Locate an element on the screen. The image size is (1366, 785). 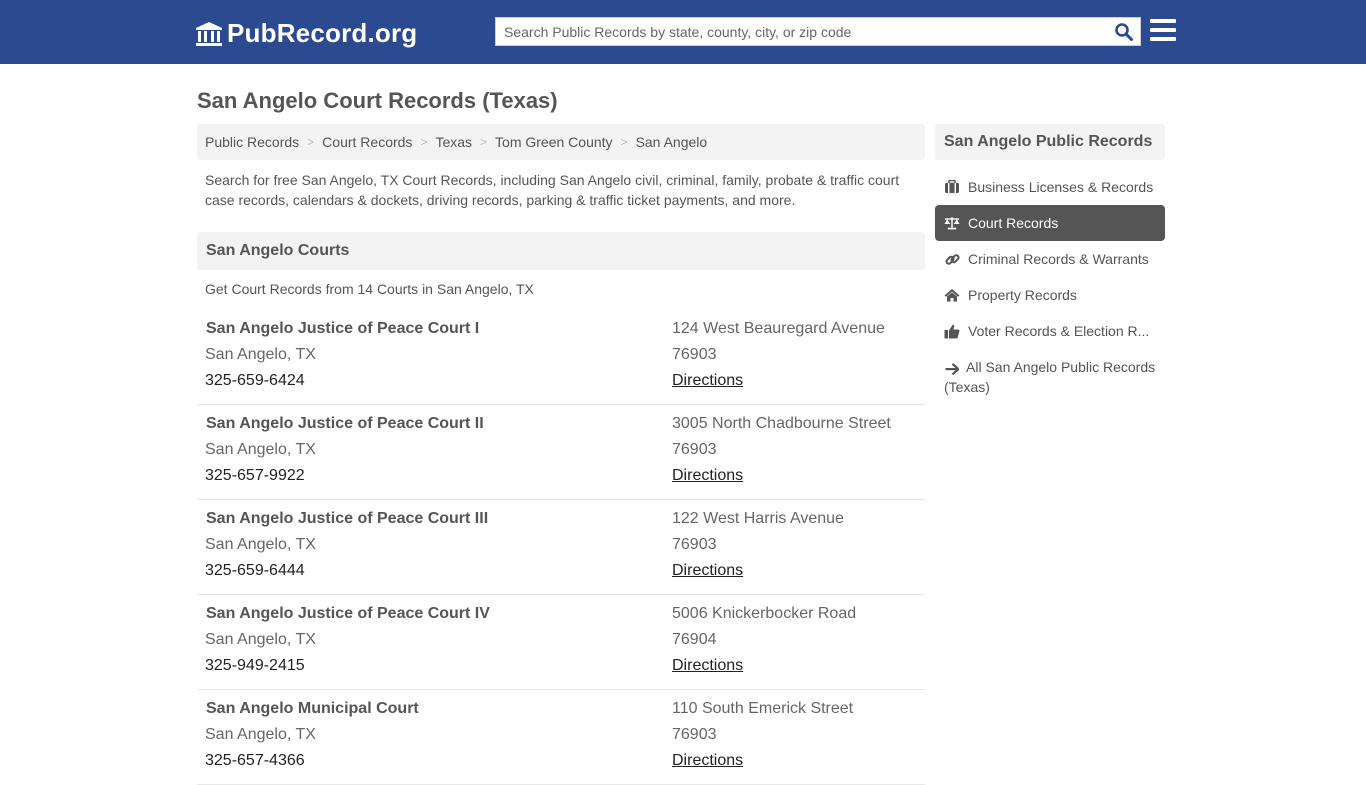
court-phone: 325-659-6424 is located at coordinates (255, 380).